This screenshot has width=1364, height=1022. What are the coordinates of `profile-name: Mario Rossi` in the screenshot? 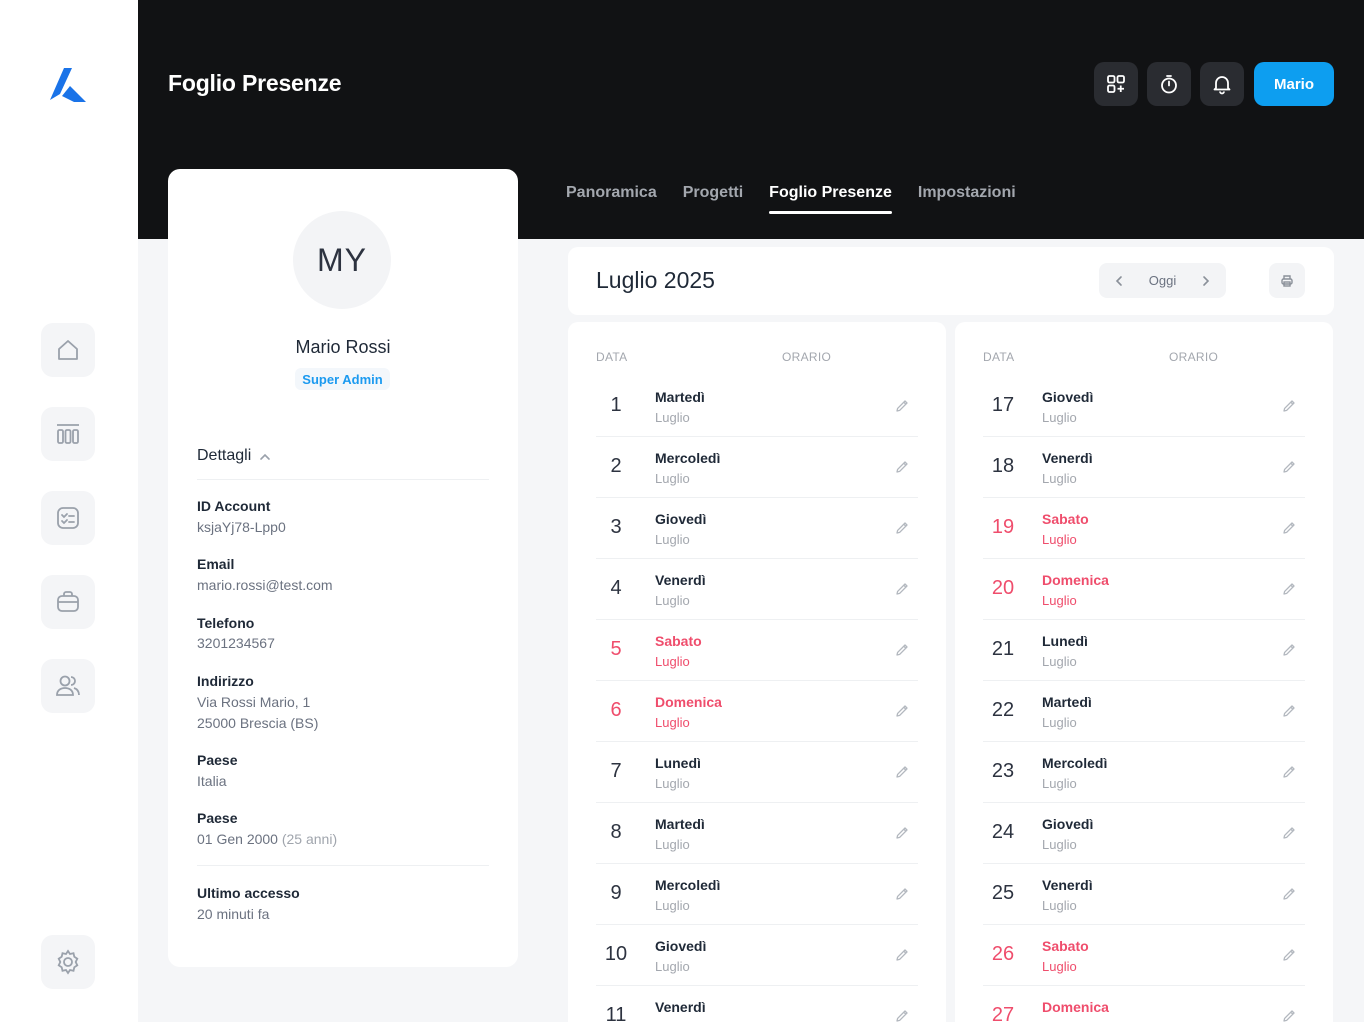 It's located at (343, 347).